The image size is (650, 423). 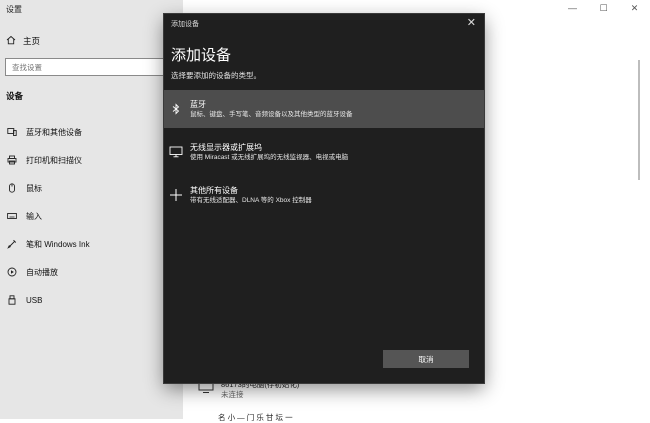 I want to click on window-controls: — ☐ ✕, so click(x=603, y=8).